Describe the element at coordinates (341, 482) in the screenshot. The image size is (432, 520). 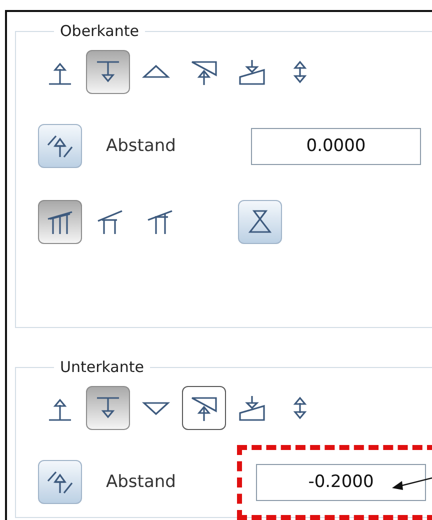
I see `input-field: -0.2000` at that location.